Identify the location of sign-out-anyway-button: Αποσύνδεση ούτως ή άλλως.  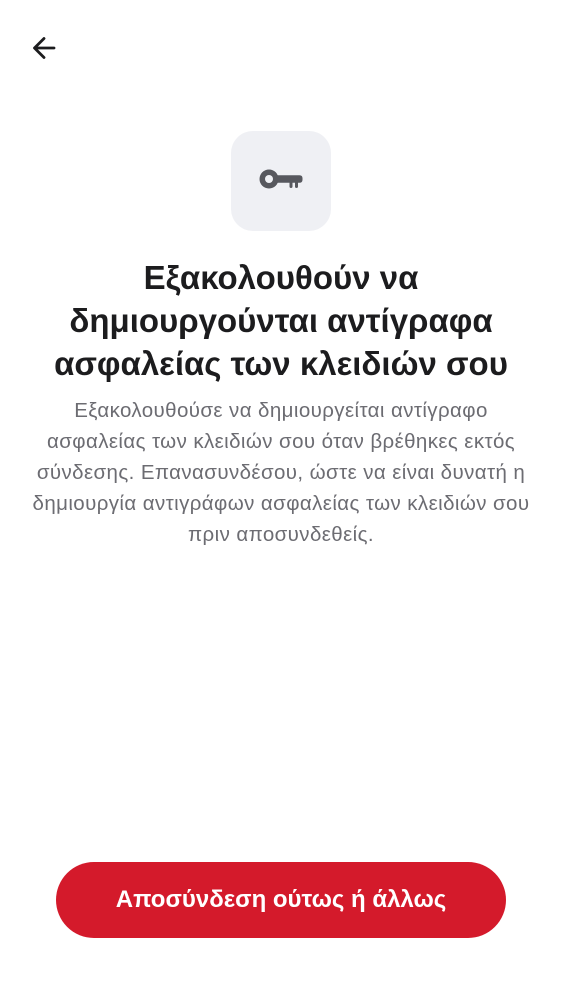
(281, 900).